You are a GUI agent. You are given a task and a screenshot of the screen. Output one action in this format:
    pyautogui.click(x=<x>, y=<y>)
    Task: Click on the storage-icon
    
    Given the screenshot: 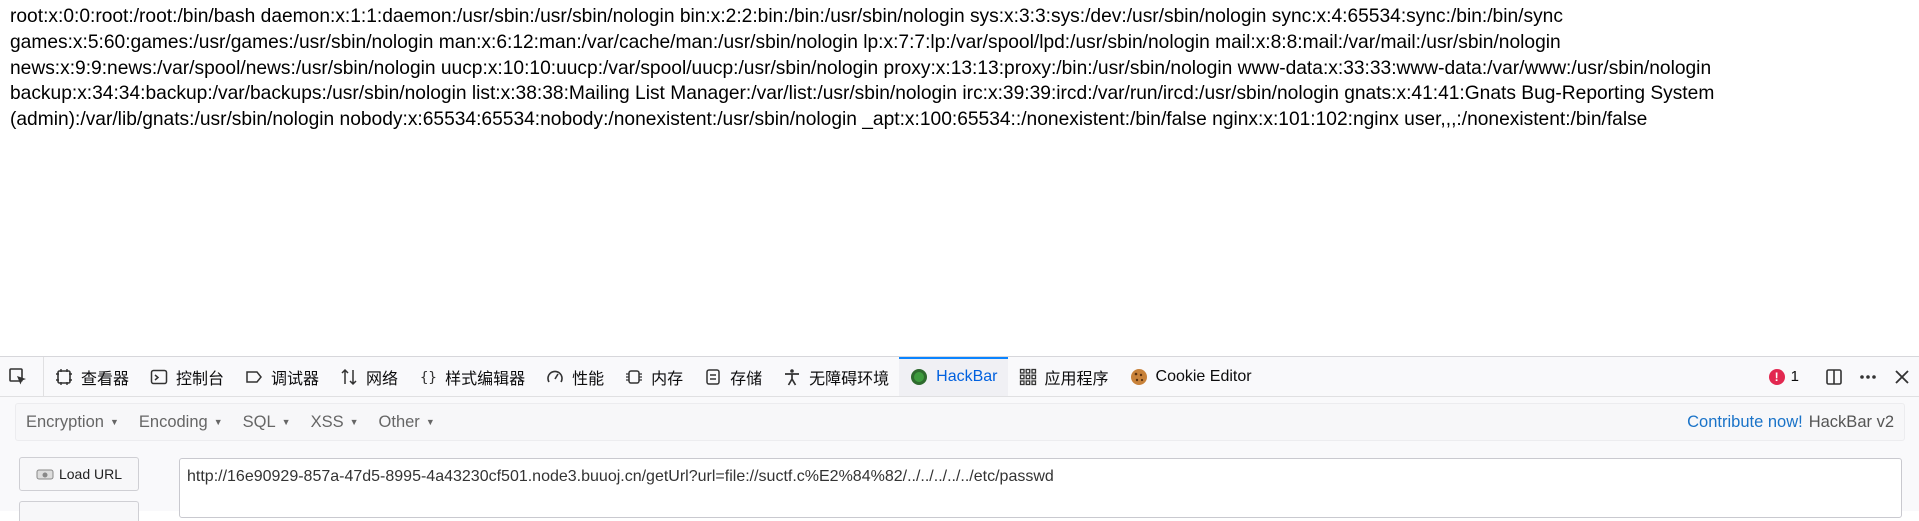 What is the action you would take?
    pyautogui.click(x=713, y=377)
    